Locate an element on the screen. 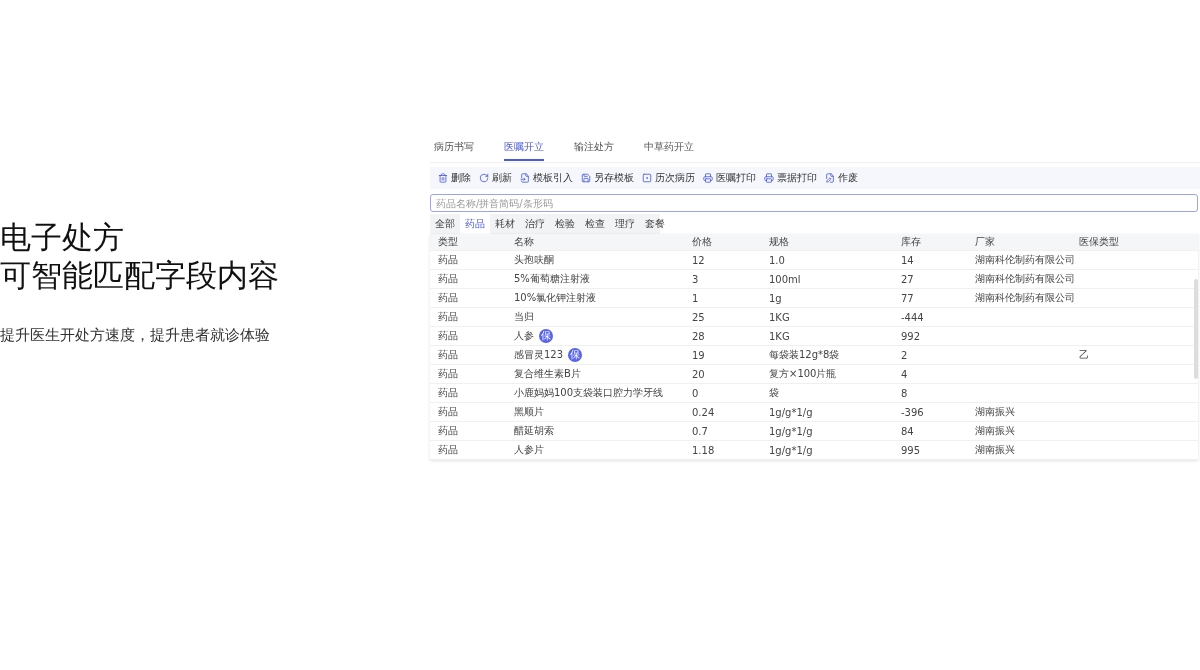 The width and height of the screenshot is (1200, 670). category-tab: 全部 is located at coordinates (445, 224).